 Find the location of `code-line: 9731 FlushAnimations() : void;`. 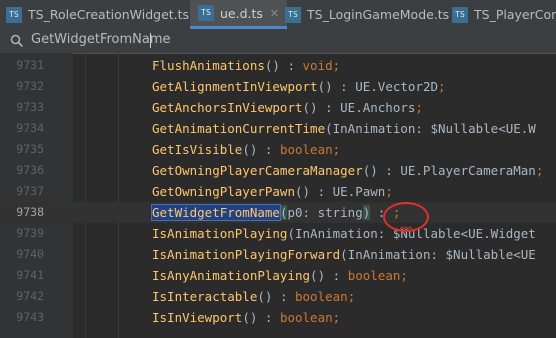

code-line: 9731 FlushAnimations() : void; is located at coordinates (278, 65).